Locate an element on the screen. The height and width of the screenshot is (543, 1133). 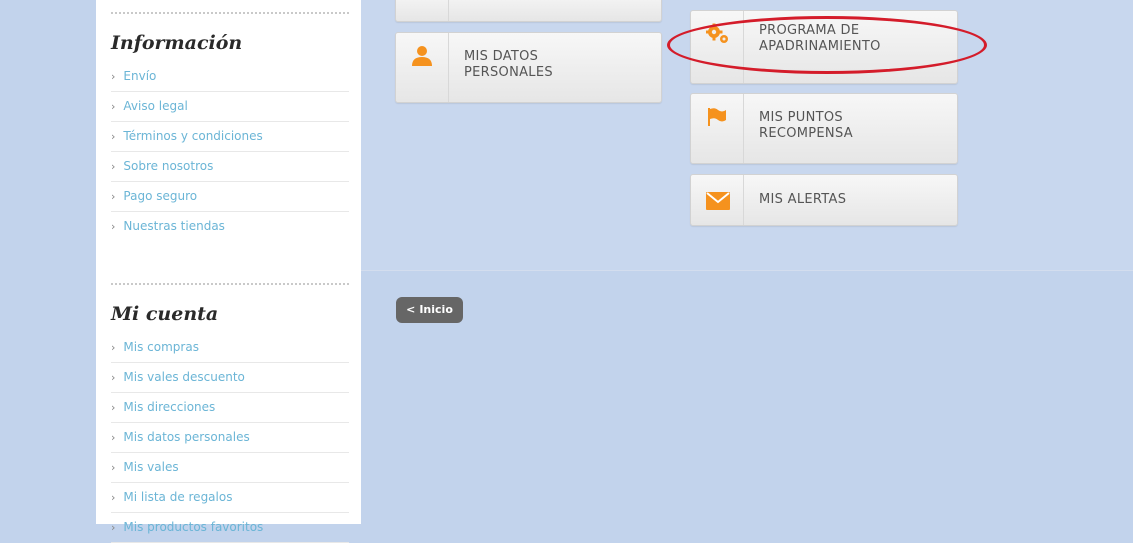
highlight-ellipse is located at coordinates (827, 45).